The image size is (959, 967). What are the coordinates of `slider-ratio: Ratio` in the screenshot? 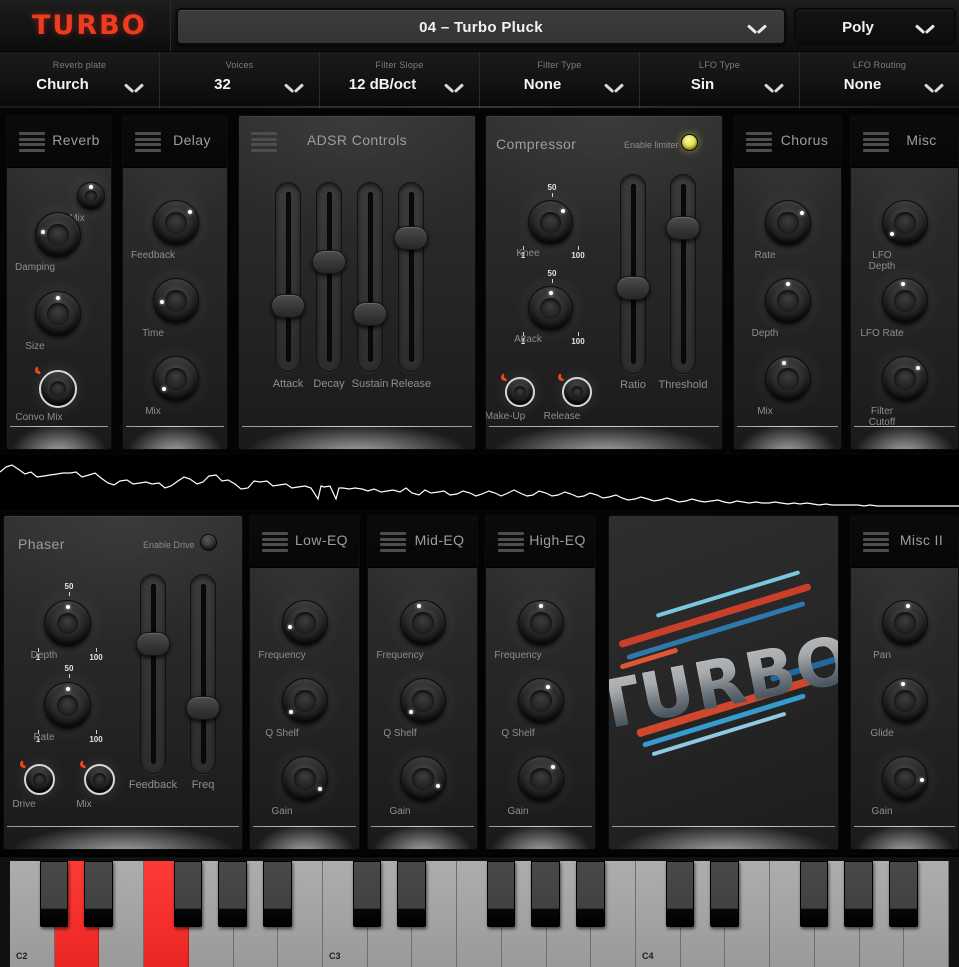 It's located at (633, 282).